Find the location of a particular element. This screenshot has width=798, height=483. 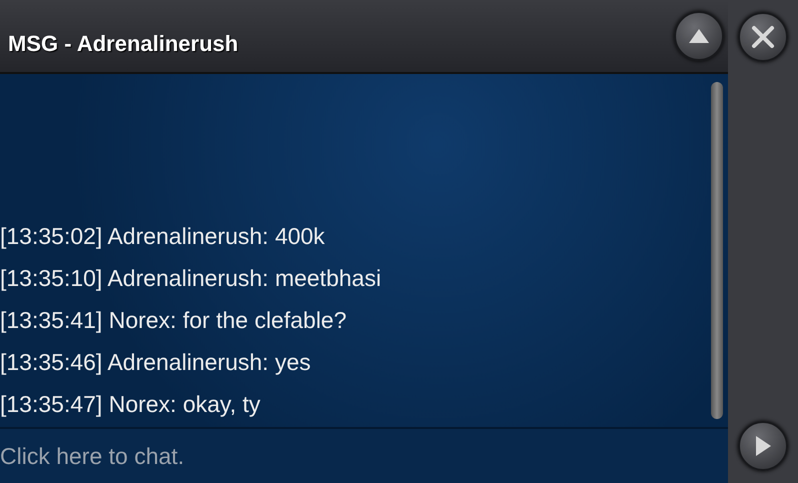

chat-message: [13:35:41] Norex: for the clefable? is located at coordinates (174, 320).